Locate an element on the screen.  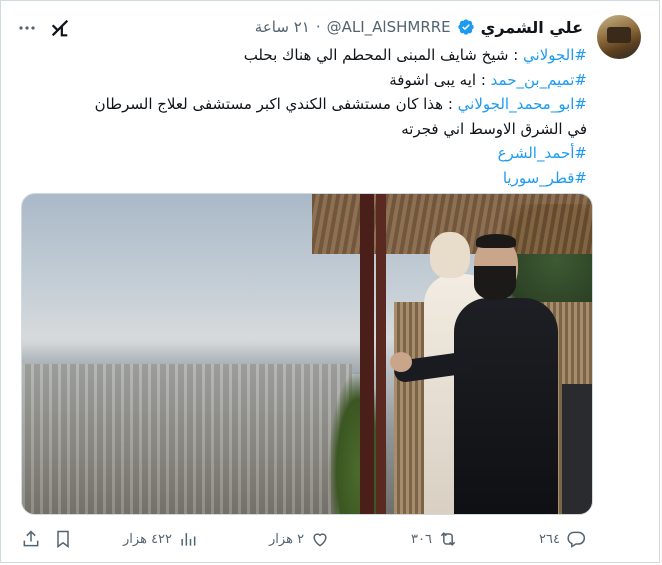
tweet-line-text: في الشرق الاوسط اني فجرته is located at coordinates (494, 128).